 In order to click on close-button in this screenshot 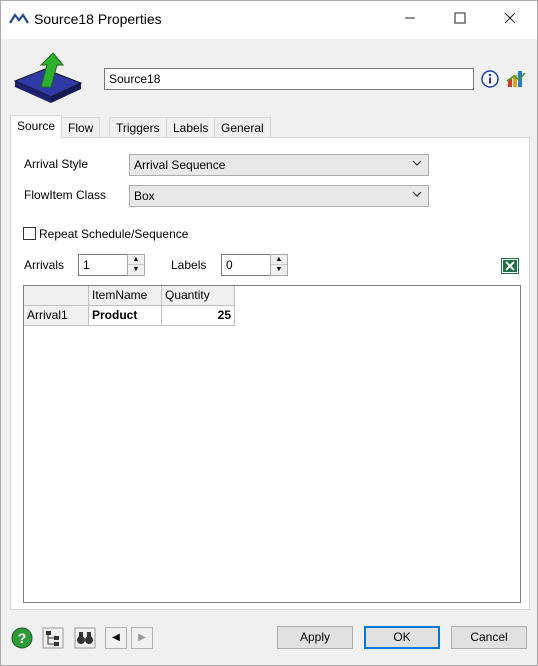, I will do `click(510, 20)`.